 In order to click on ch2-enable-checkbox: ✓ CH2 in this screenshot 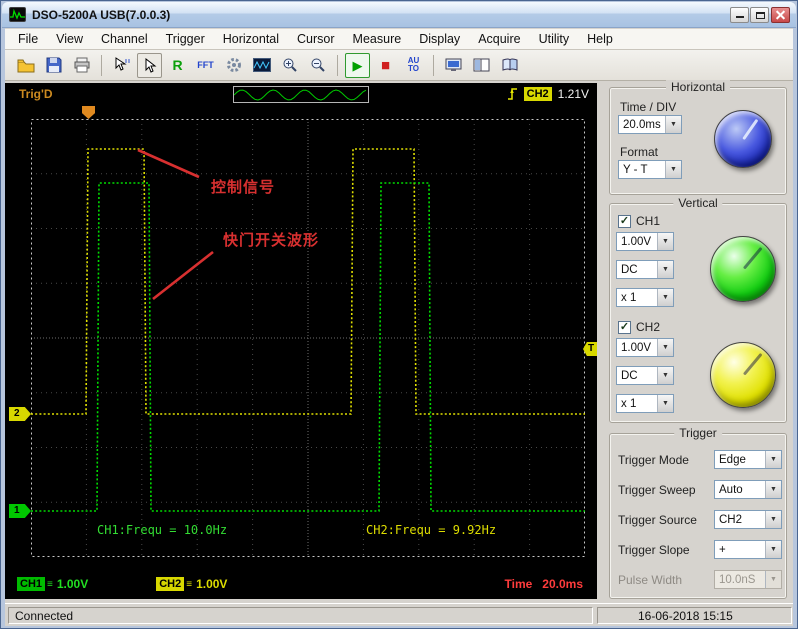, I will do `click(639, 327)`.